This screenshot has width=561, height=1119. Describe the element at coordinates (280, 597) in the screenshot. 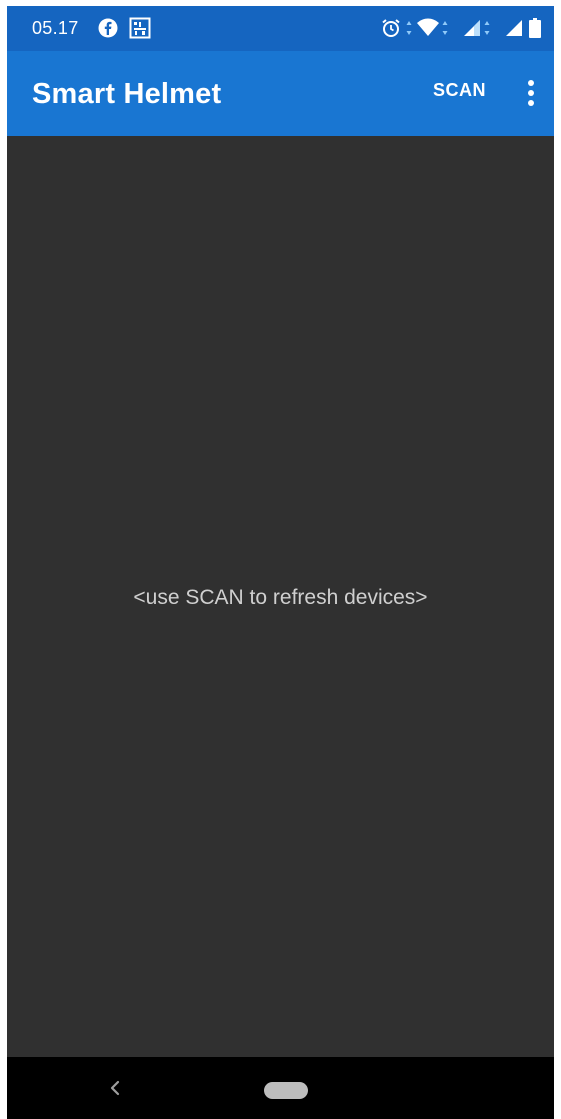

I see `empty-state-message: <use SCAN to refresh devices>` at that location.